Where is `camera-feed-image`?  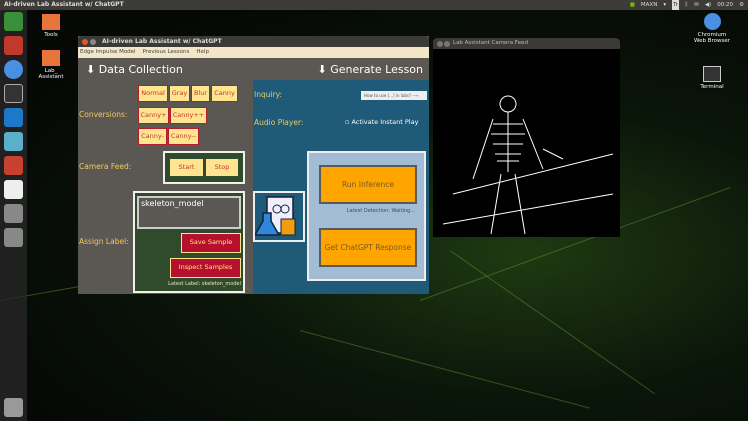 camera-feed-image is located at coordinates (528, 165).